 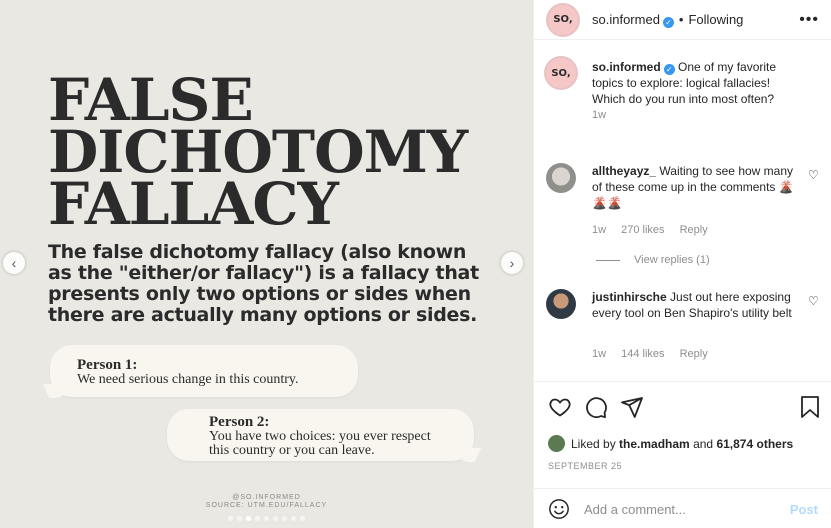 What do you see at coordinates (629, 297) in the screenshot?
I see `comment-username: justinhirsche` at bounding box center [629, 297].